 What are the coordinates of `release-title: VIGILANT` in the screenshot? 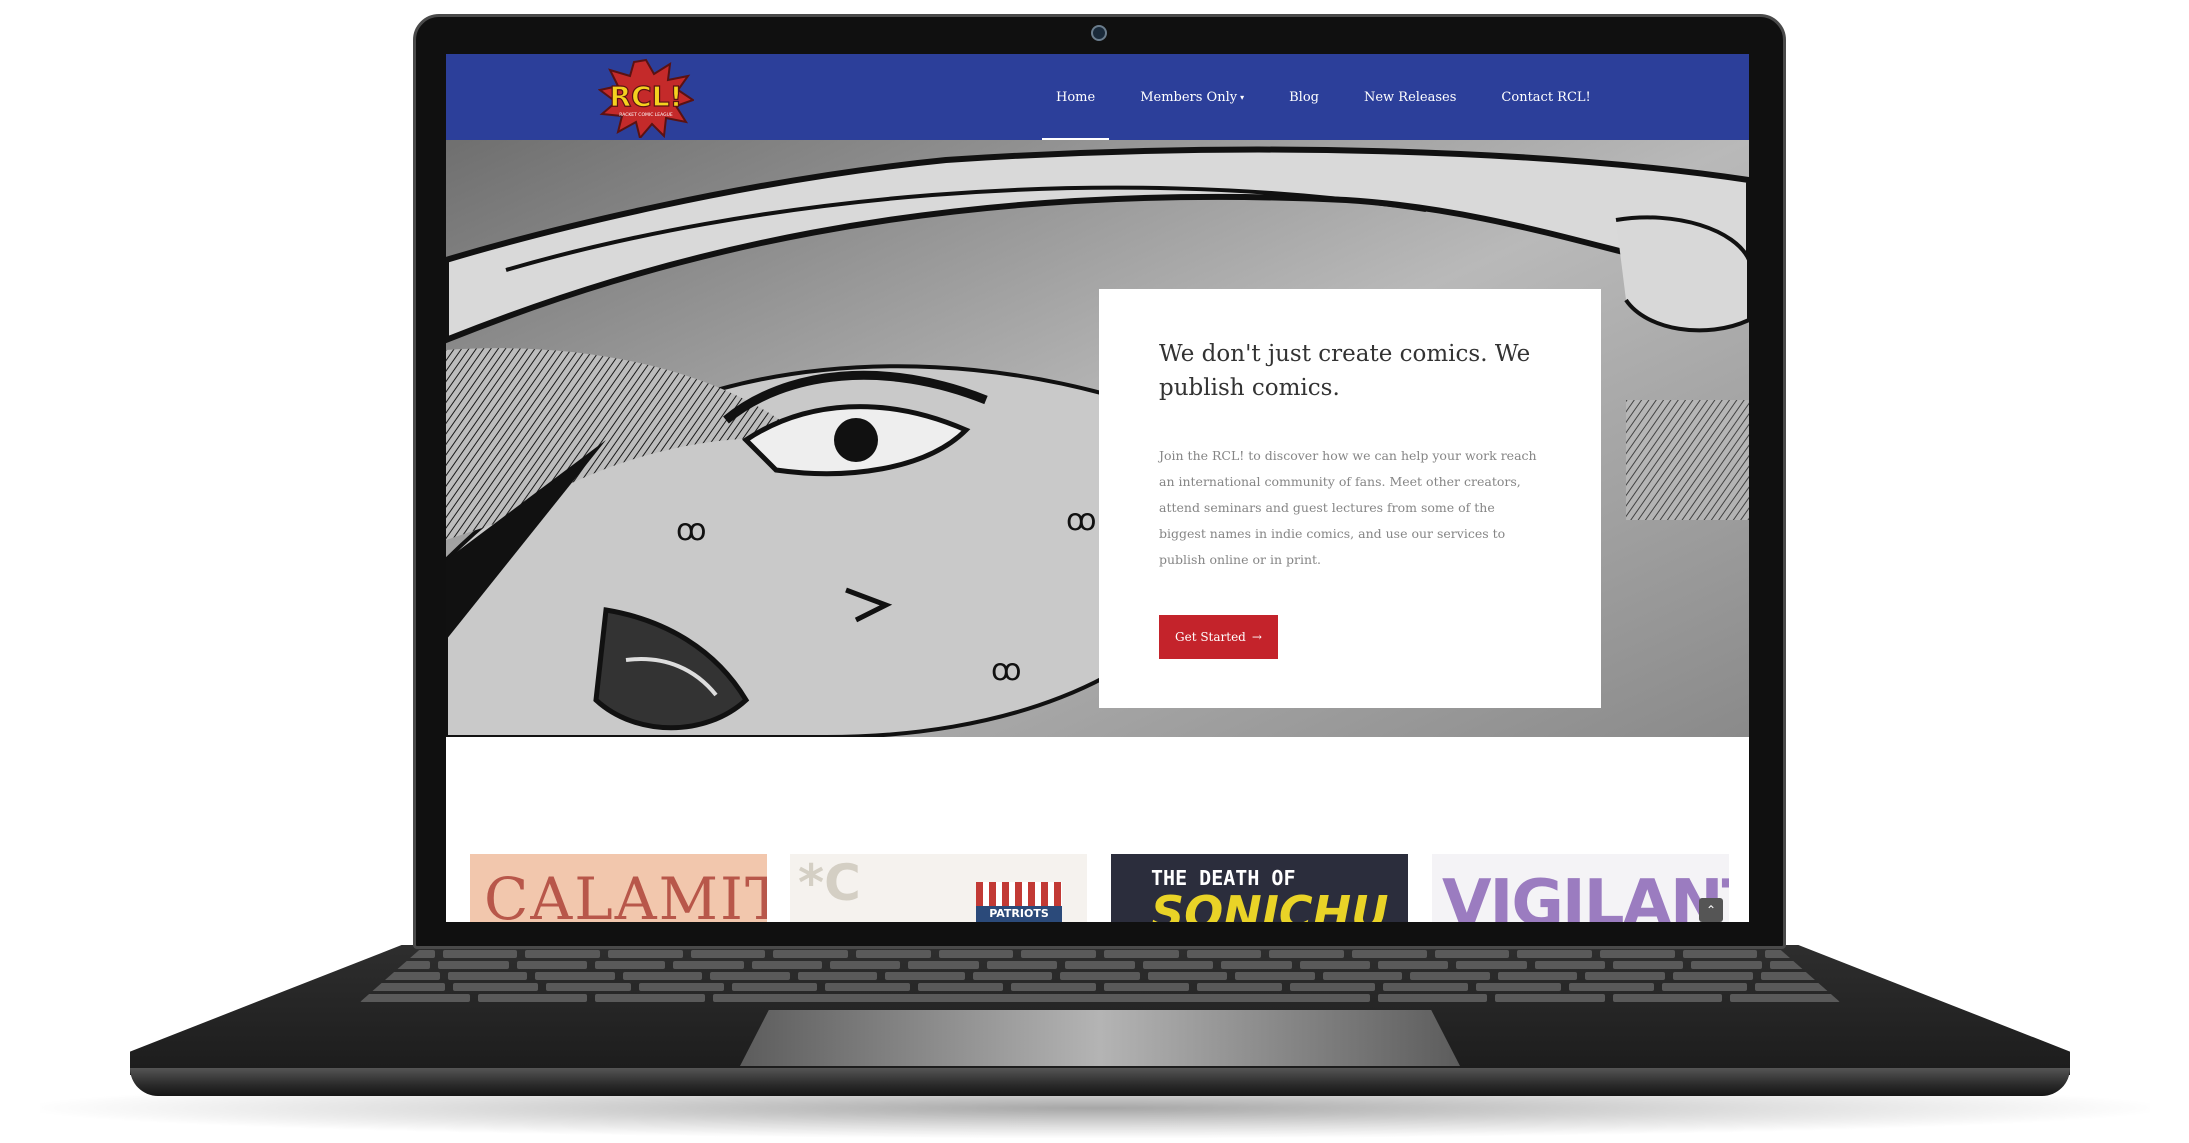 It's located at (1585, 894).